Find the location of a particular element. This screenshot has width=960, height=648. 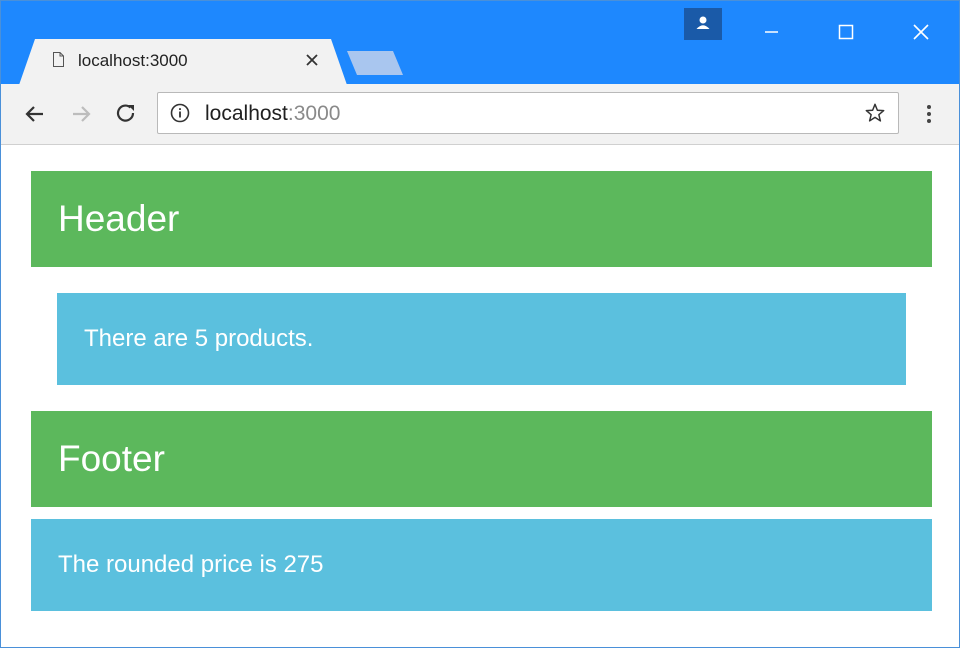

tab-title: localhost:3000 is located at coordinates (133, 60).